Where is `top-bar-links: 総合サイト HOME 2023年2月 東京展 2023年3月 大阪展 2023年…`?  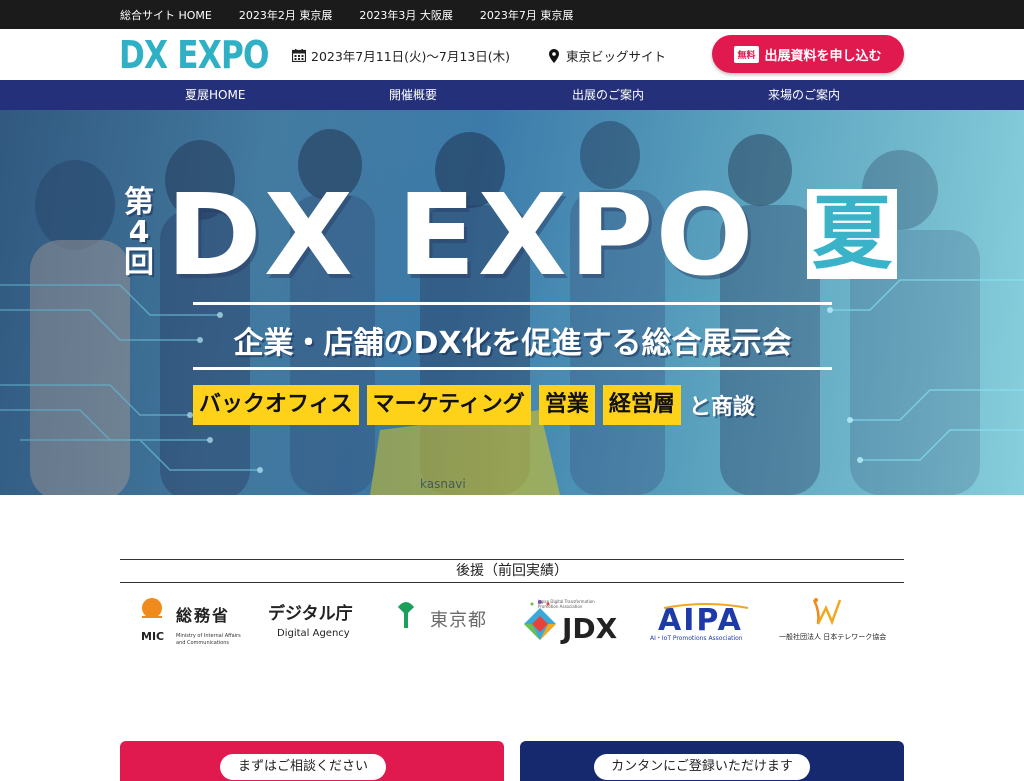 top-bar-links: 総合サイト HOME 2023年2月 東京展 2023年3月 大阪展 2023年… is located at coordinates (360, 14).